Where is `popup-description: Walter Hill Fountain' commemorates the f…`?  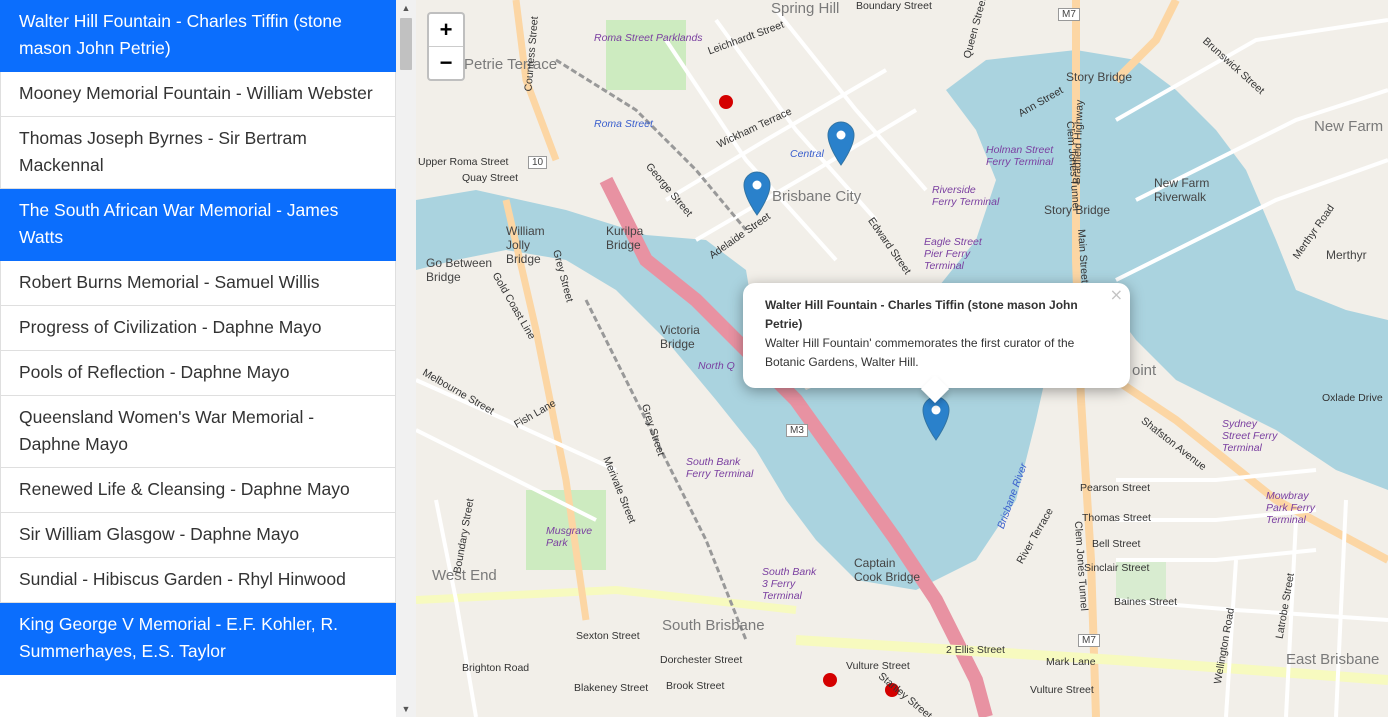
popup-description: Walter Hill Fountain' commemorates the f… is located at coordinates (920, 352).